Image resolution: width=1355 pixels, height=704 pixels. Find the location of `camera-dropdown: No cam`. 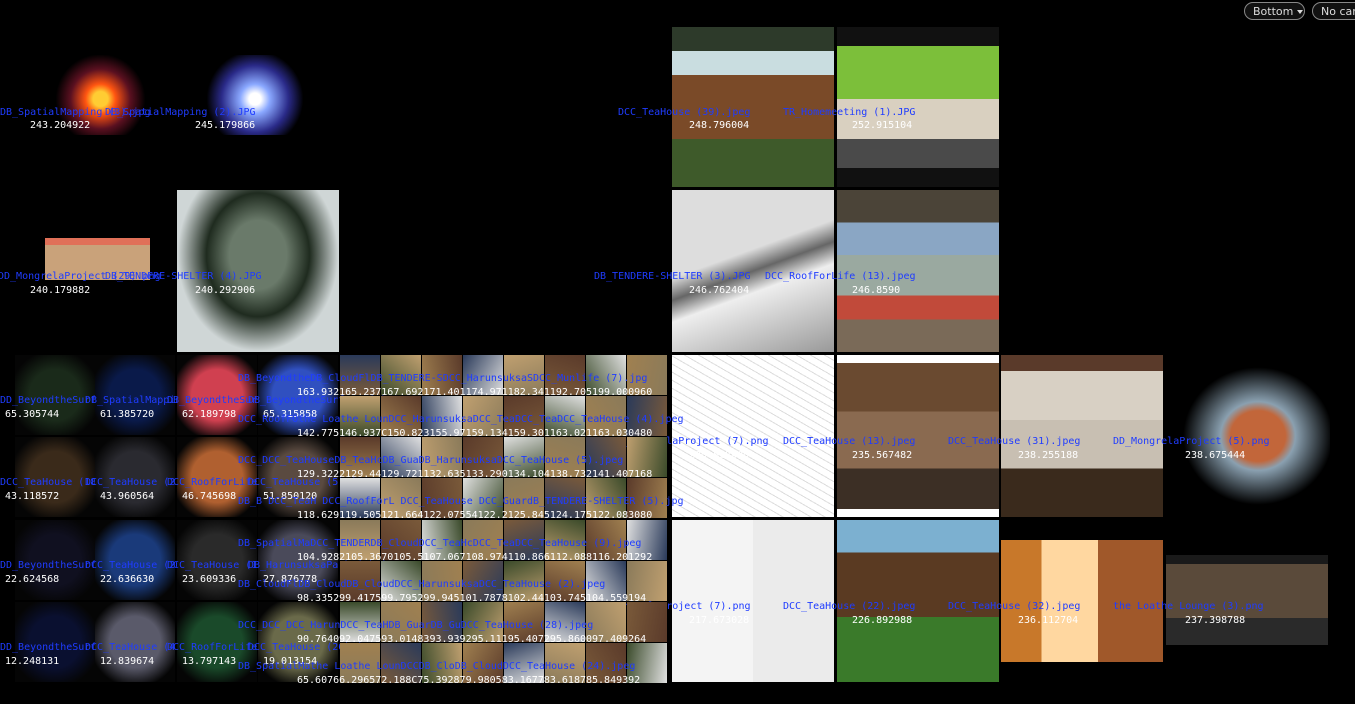

camera-dropdown: No cam is located at coordinates (1333, 11).